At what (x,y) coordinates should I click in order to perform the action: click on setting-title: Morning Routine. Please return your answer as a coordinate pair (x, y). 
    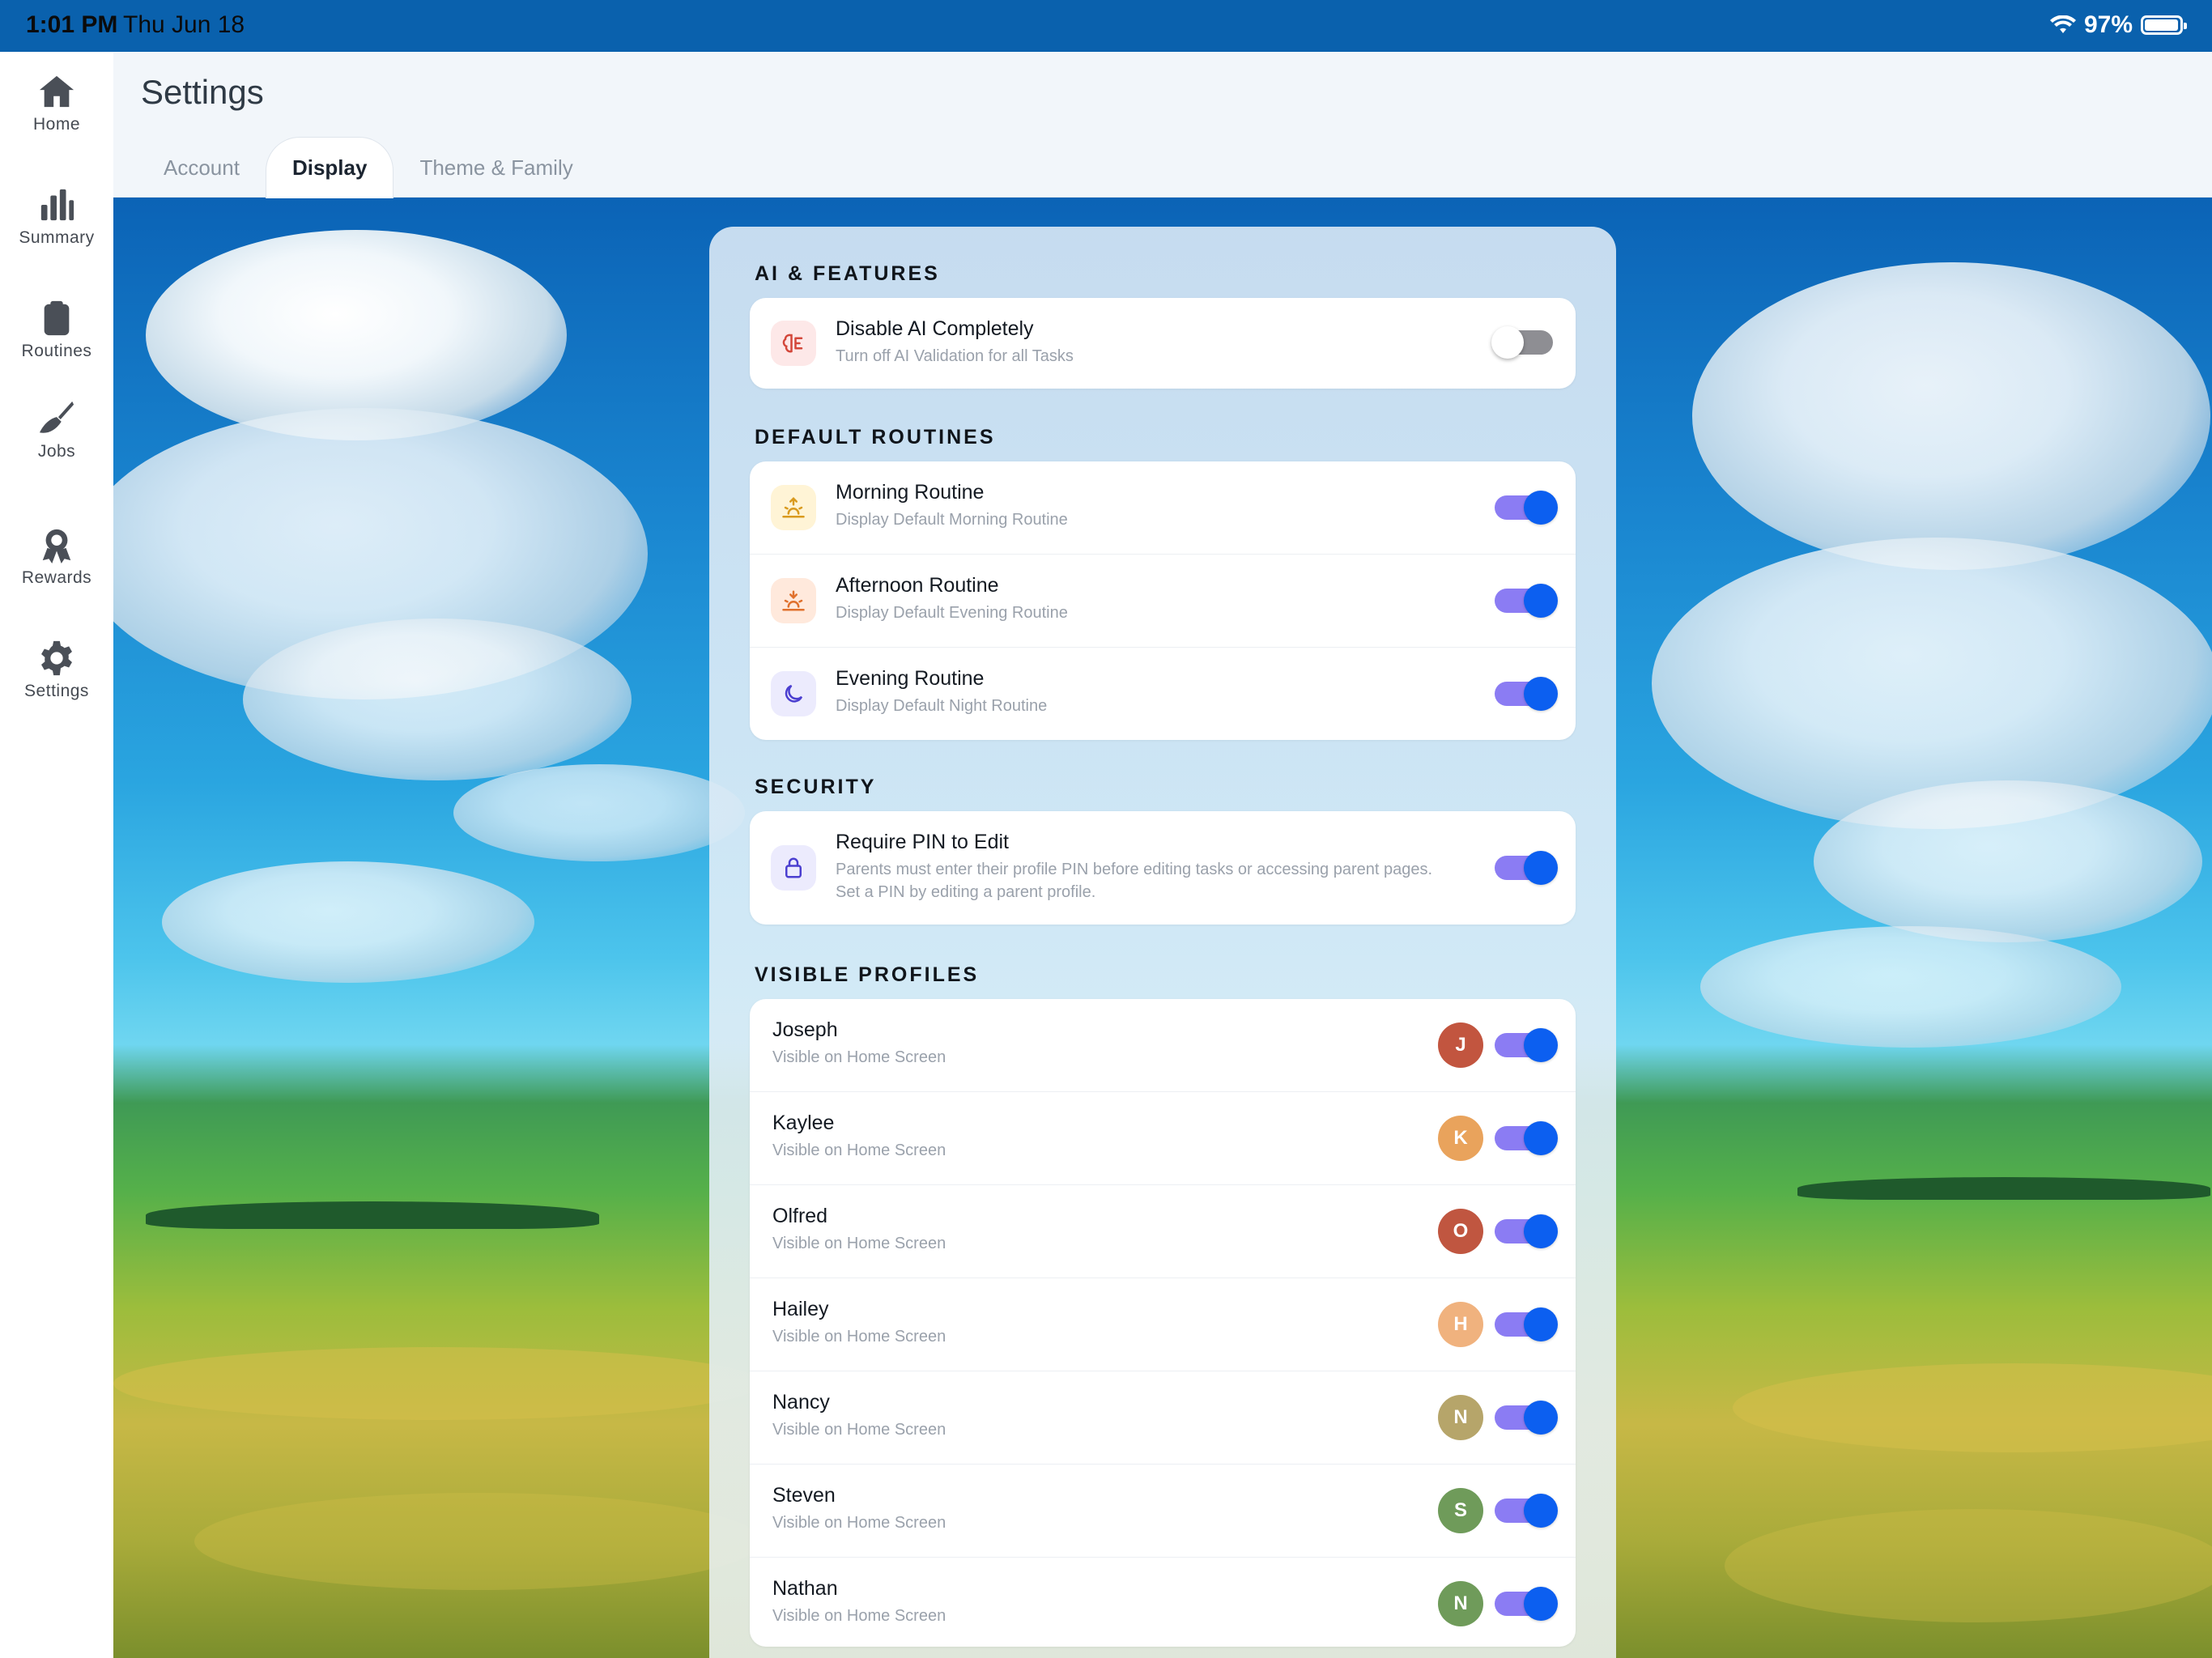
    Looking at the image, I should click on (911, 492).